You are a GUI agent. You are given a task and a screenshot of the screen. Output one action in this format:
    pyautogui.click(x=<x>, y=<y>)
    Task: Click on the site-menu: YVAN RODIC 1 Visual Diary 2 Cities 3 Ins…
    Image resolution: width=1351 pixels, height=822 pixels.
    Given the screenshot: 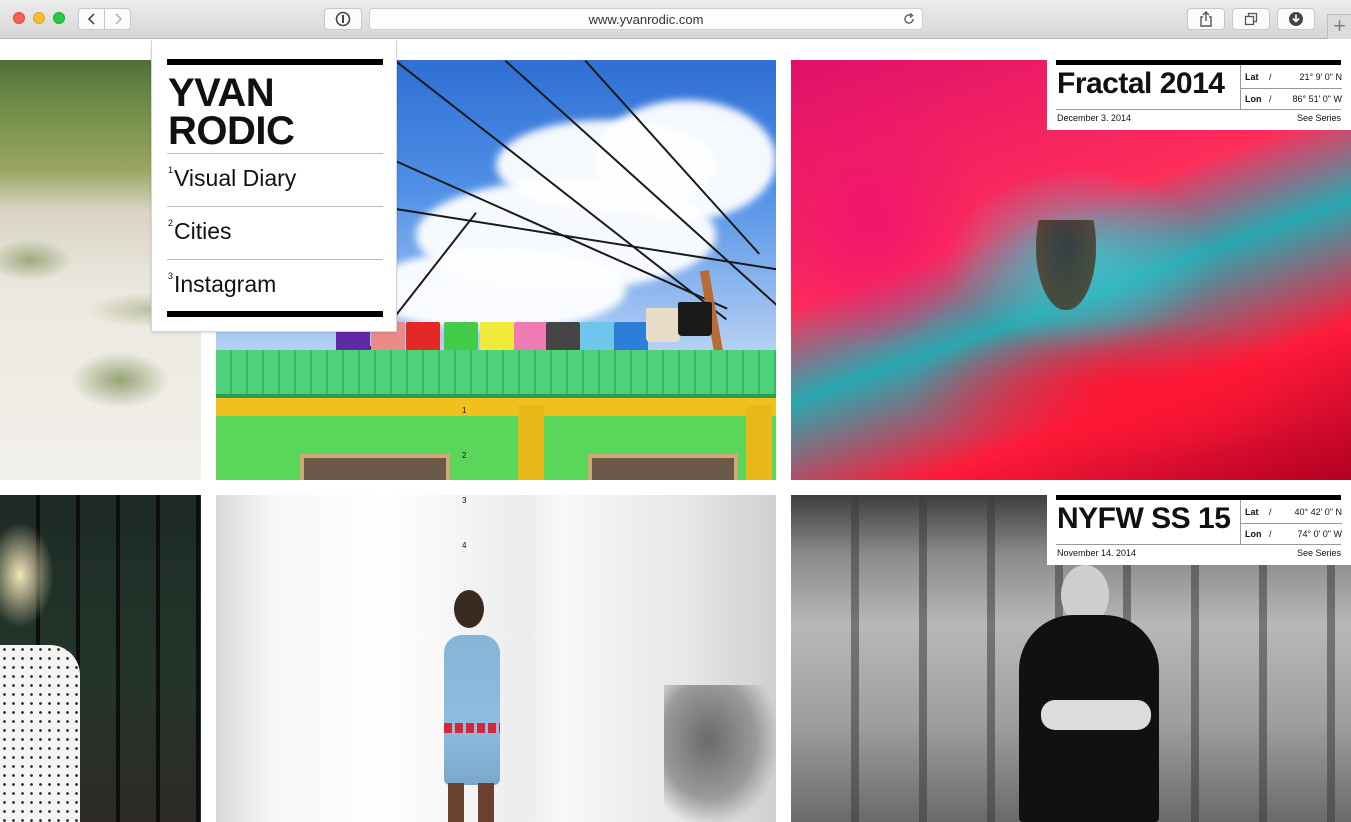 What is the action you would take?
    pyautogui.click(x=274, y=186)
    